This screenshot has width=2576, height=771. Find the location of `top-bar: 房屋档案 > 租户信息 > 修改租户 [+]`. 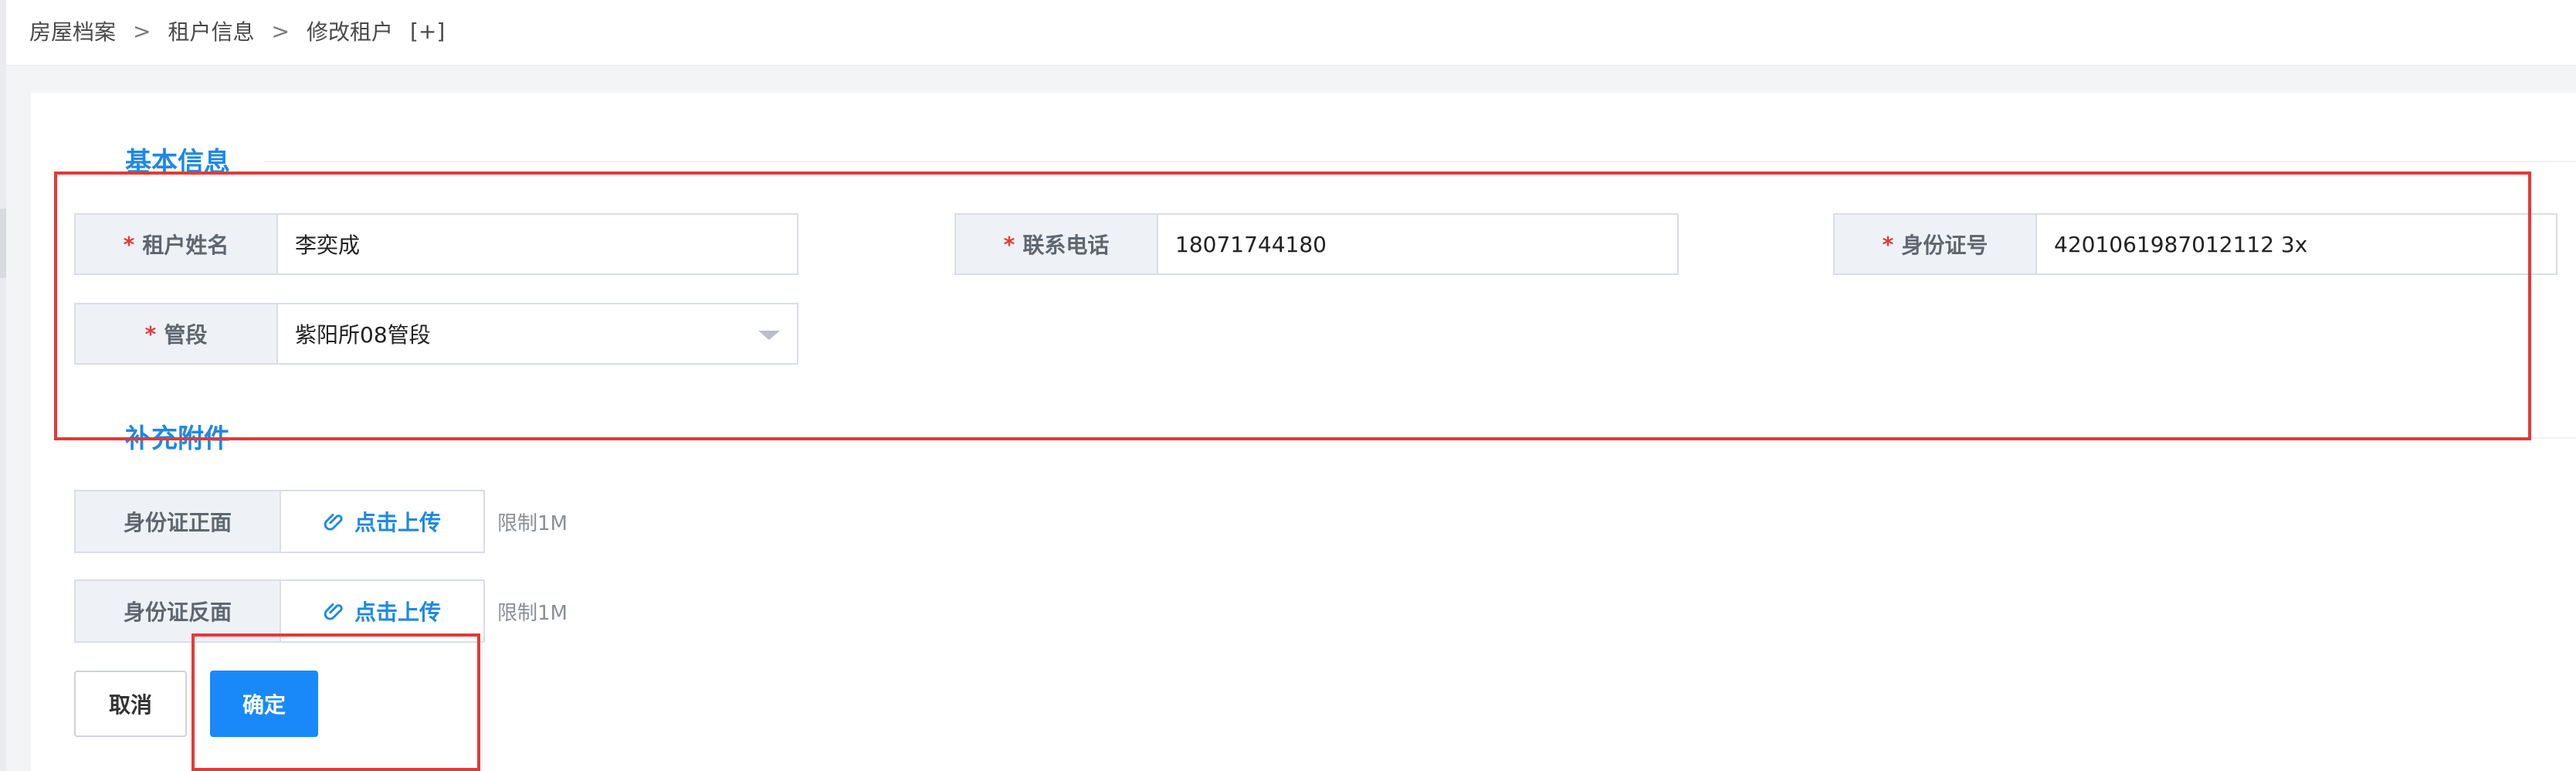

top-bar: 房屋档案 > 租户信息 > 修改租户 [+] is located at coordinates (1291, 33).